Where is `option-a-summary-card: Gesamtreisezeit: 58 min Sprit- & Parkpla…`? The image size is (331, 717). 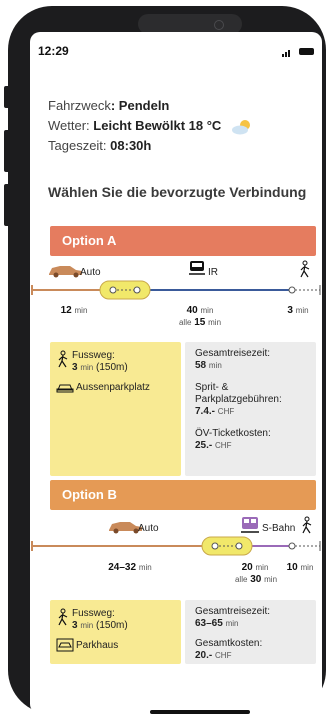
option-a-summary-card: Gesamtreisezeit: 58 min Sprit- & Parkpla… is located at coordinates (250, 409).